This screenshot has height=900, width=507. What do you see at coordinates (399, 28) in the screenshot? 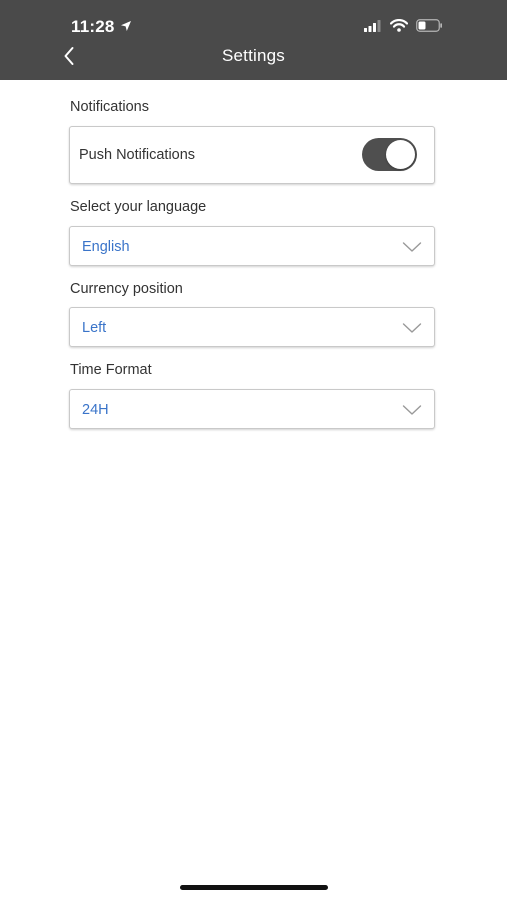
I see `wifi-icon` at bounding box center [399, 28].